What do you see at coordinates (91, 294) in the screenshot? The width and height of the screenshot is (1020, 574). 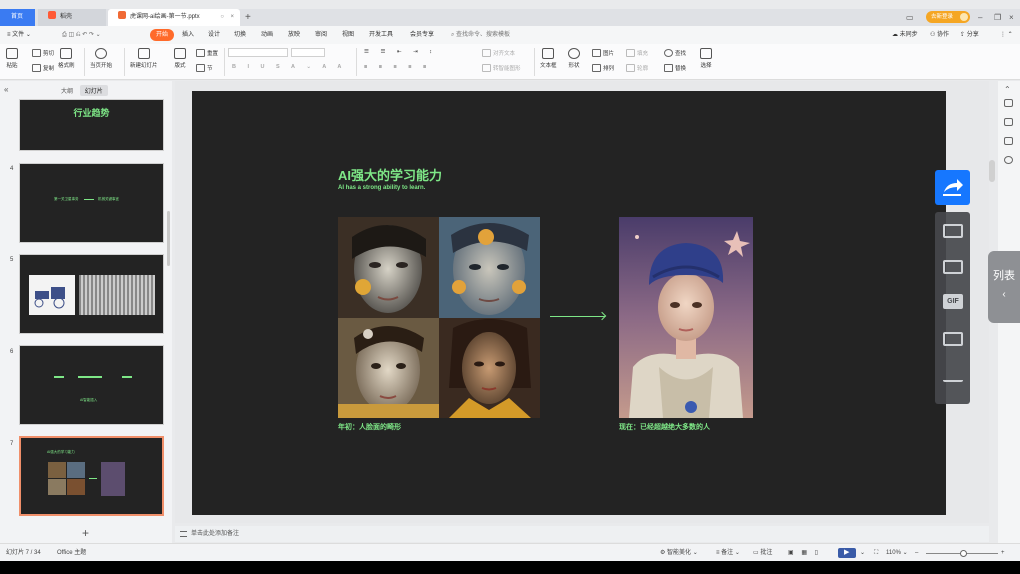 I see `slide-thumbnail` at bounding box center [91, 294].